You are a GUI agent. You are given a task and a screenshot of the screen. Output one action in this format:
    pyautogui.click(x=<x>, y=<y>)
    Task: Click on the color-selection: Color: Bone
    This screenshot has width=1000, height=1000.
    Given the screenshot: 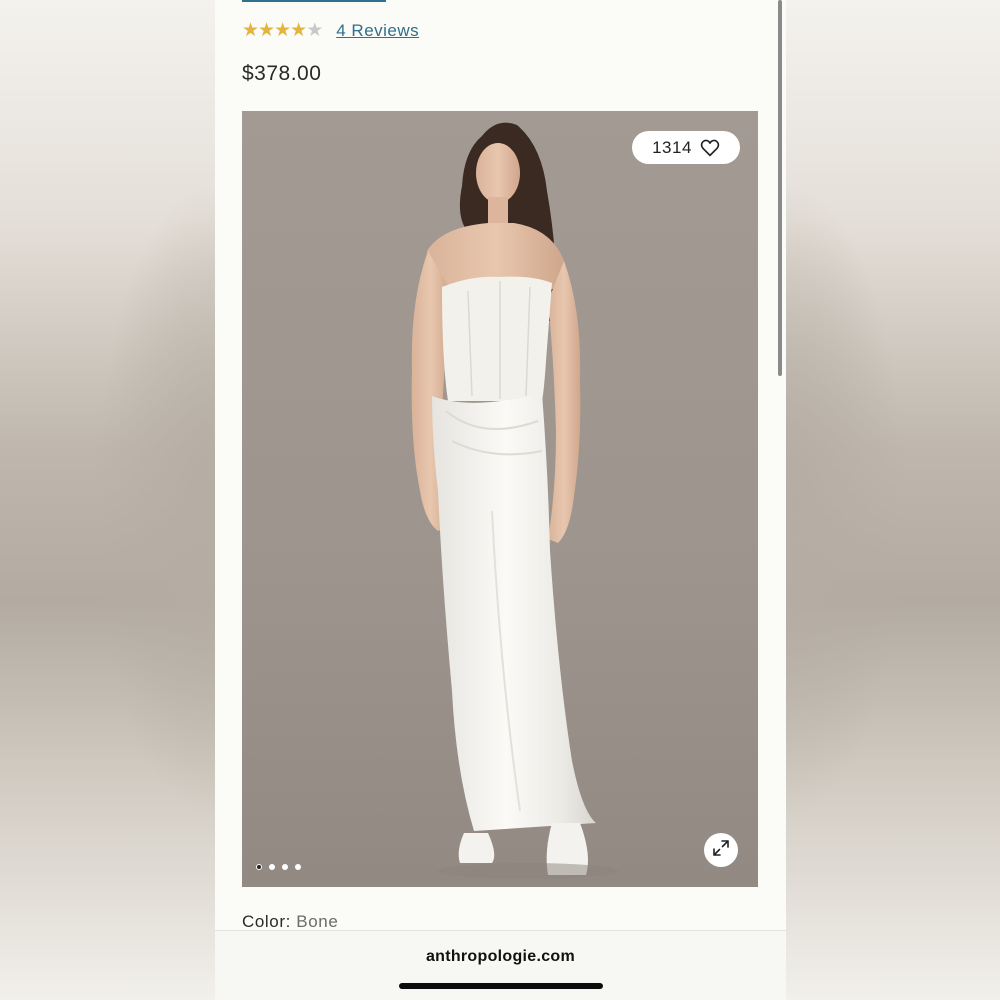 What is the action you would take?
    pyautogui.click(x=290, y=922)
    